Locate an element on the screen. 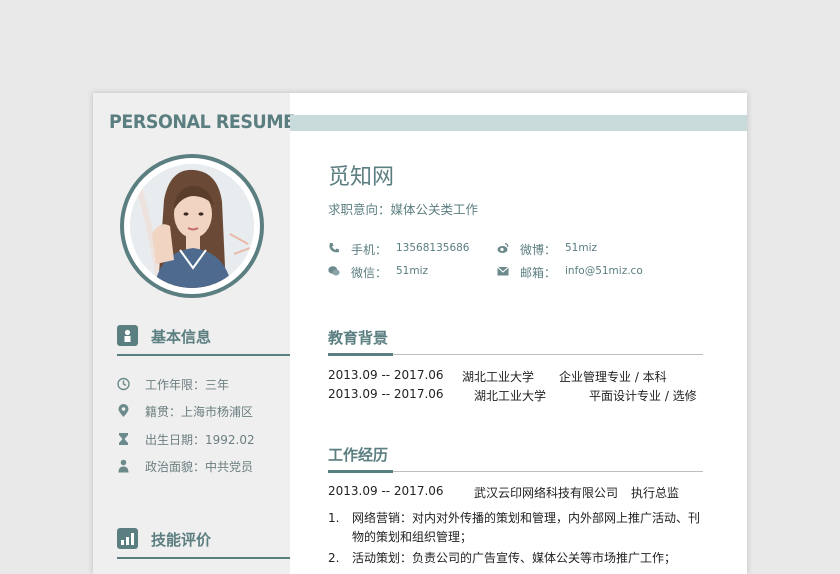  info-row-birthdate: 出生日期：1992.02 is located at coordinates (202, 440).